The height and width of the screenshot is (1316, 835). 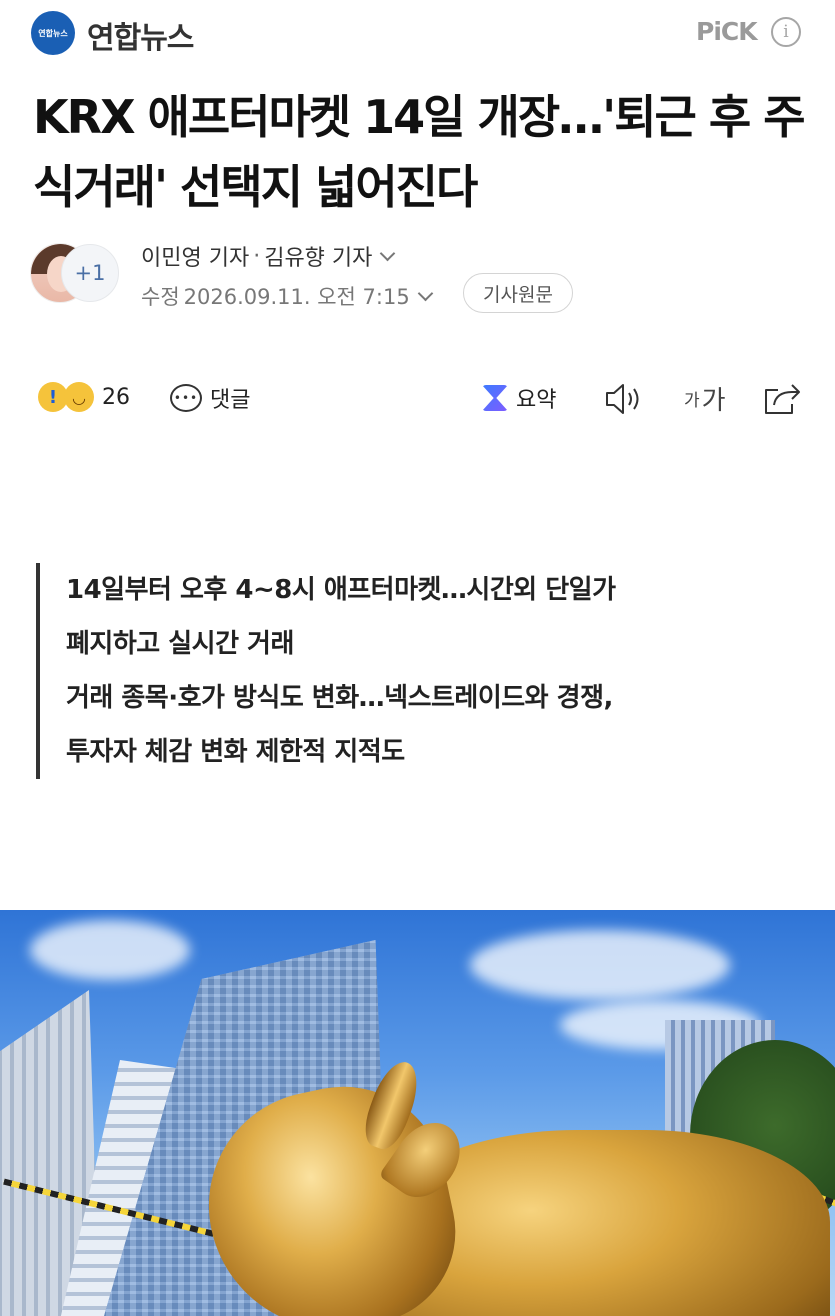 What do you see at coordinates (90, 273) in the screenshot?
I see `extra-authors-badge: +1` at bounding box center [90, 273].